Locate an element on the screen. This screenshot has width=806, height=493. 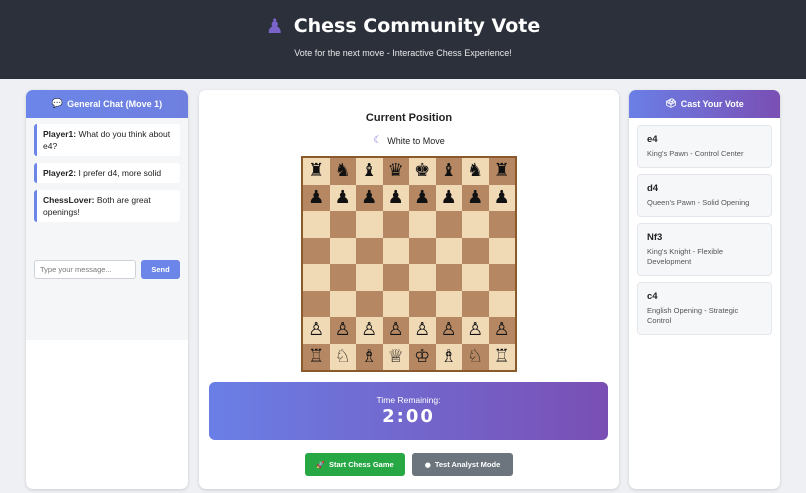
board-square-g8: ♞ is located at coordinates (475, 171).